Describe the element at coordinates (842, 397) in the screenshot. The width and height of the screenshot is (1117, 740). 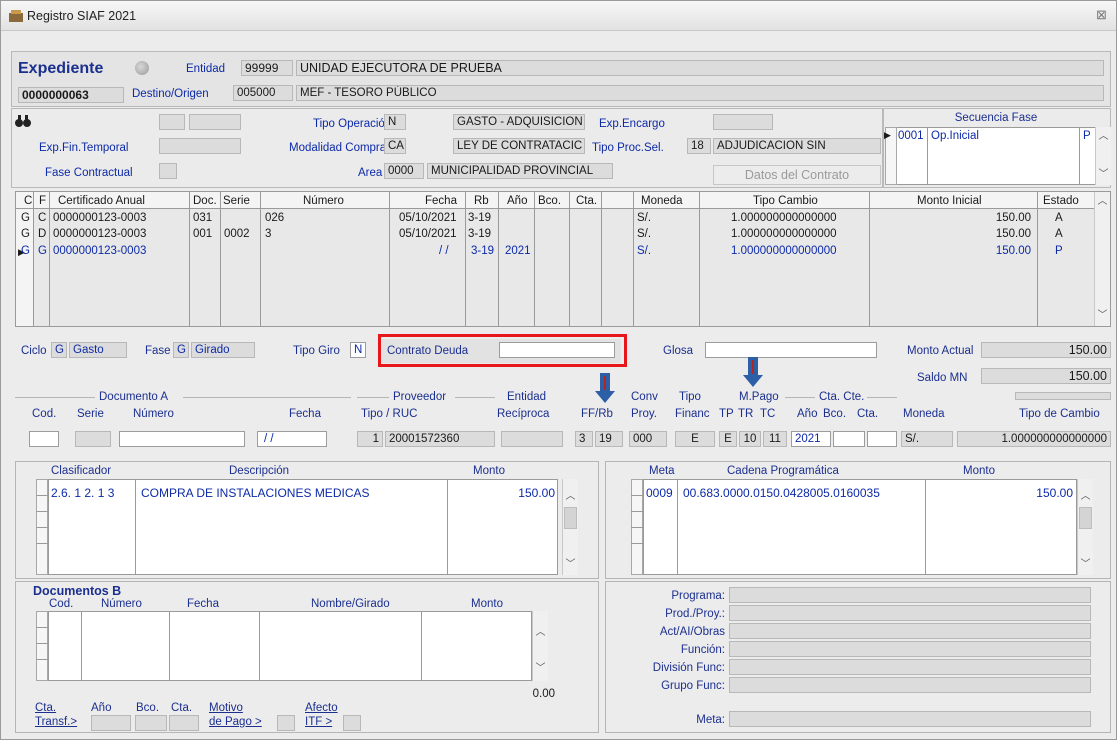
I see `ctacte-title: Cta. Cte.` at that location.